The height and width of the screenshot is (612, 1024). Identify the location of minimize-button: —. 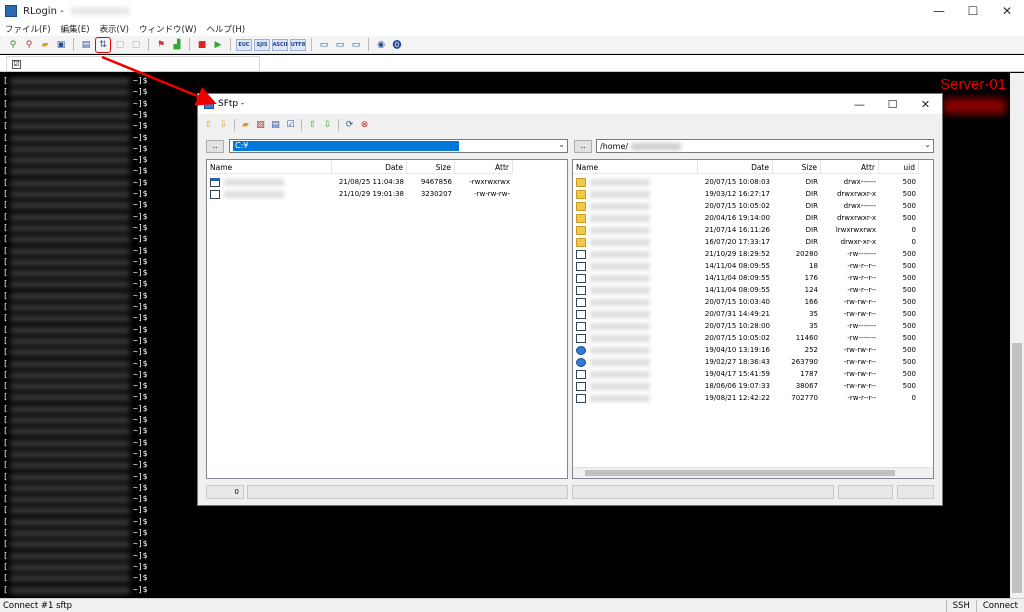
(939, 11).